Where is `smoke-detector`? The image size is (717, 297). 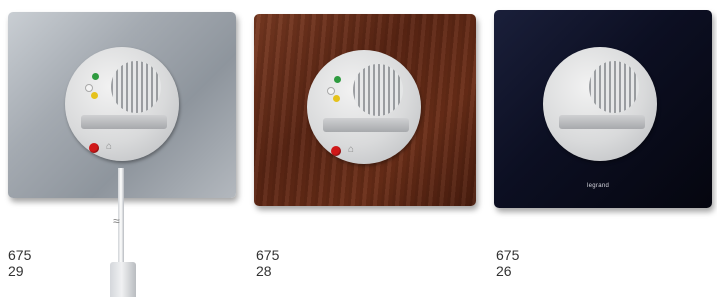
smoke-detector is located at coordinates (600, 104).